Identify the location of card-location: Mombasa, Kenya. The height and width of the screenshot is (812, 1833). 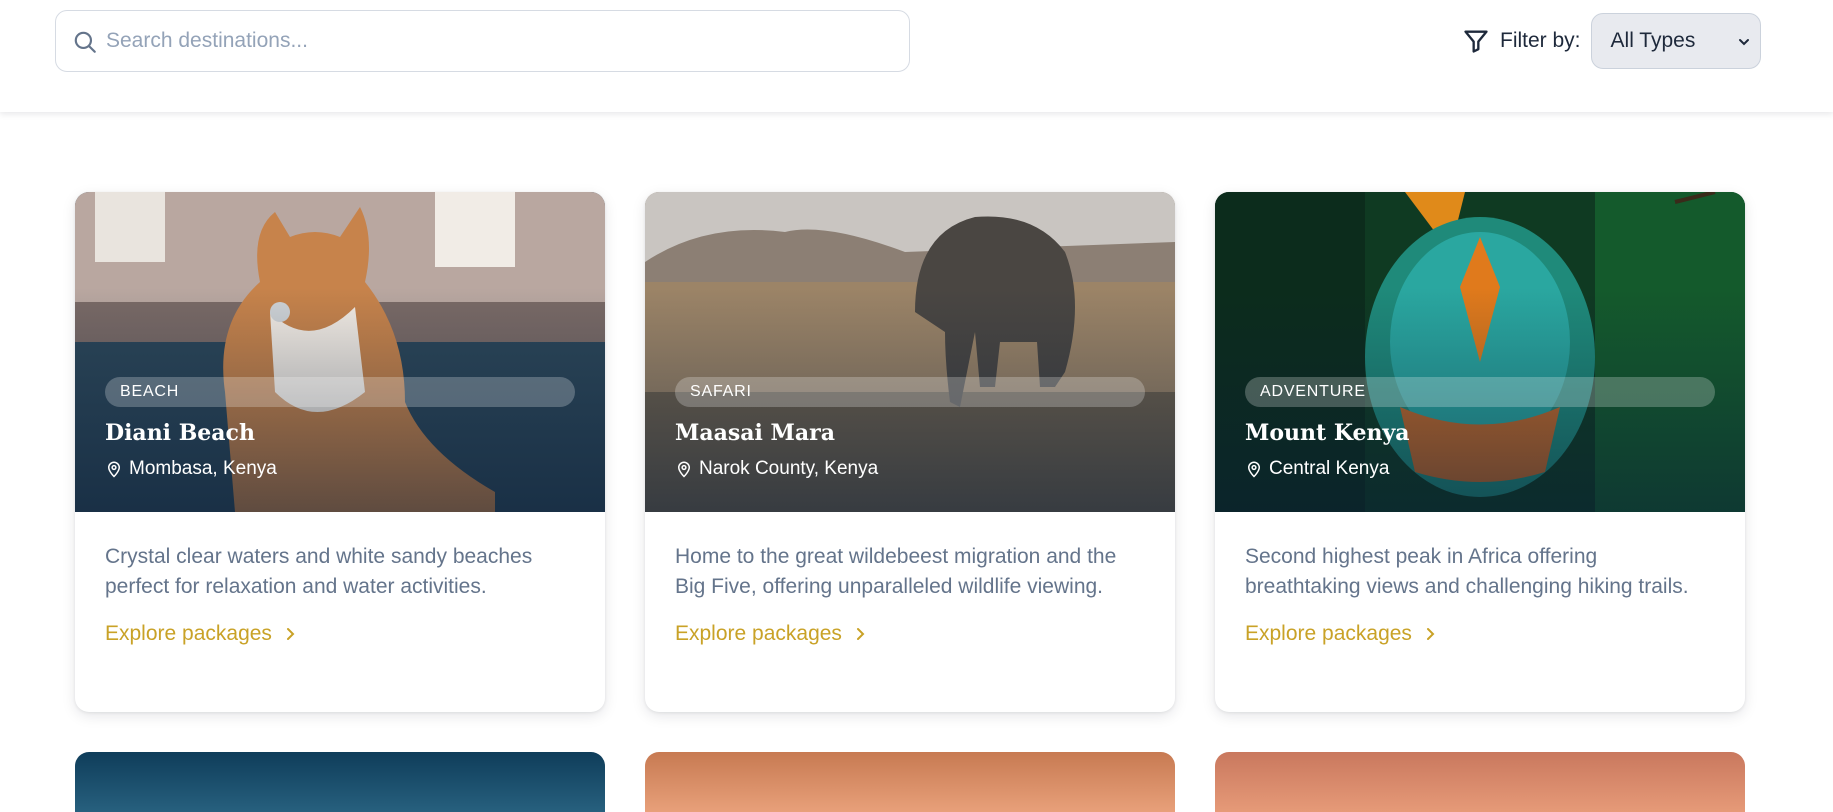
(191, 469).